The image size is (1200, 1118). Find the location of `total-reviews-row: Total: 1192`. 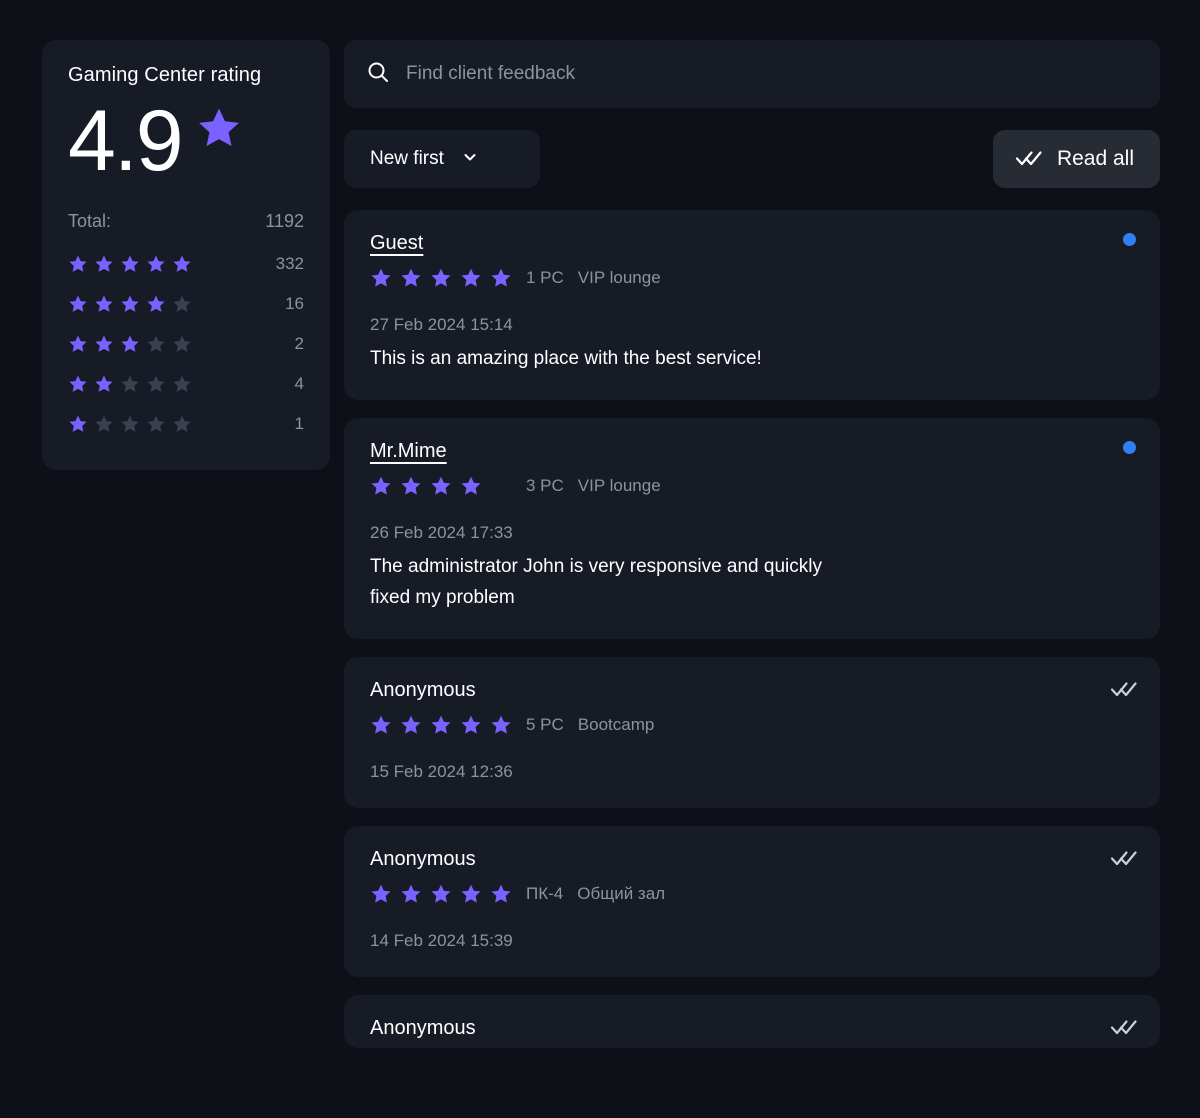

total-reviews-row: Total: 1192 is located at coordinates (186, 221).